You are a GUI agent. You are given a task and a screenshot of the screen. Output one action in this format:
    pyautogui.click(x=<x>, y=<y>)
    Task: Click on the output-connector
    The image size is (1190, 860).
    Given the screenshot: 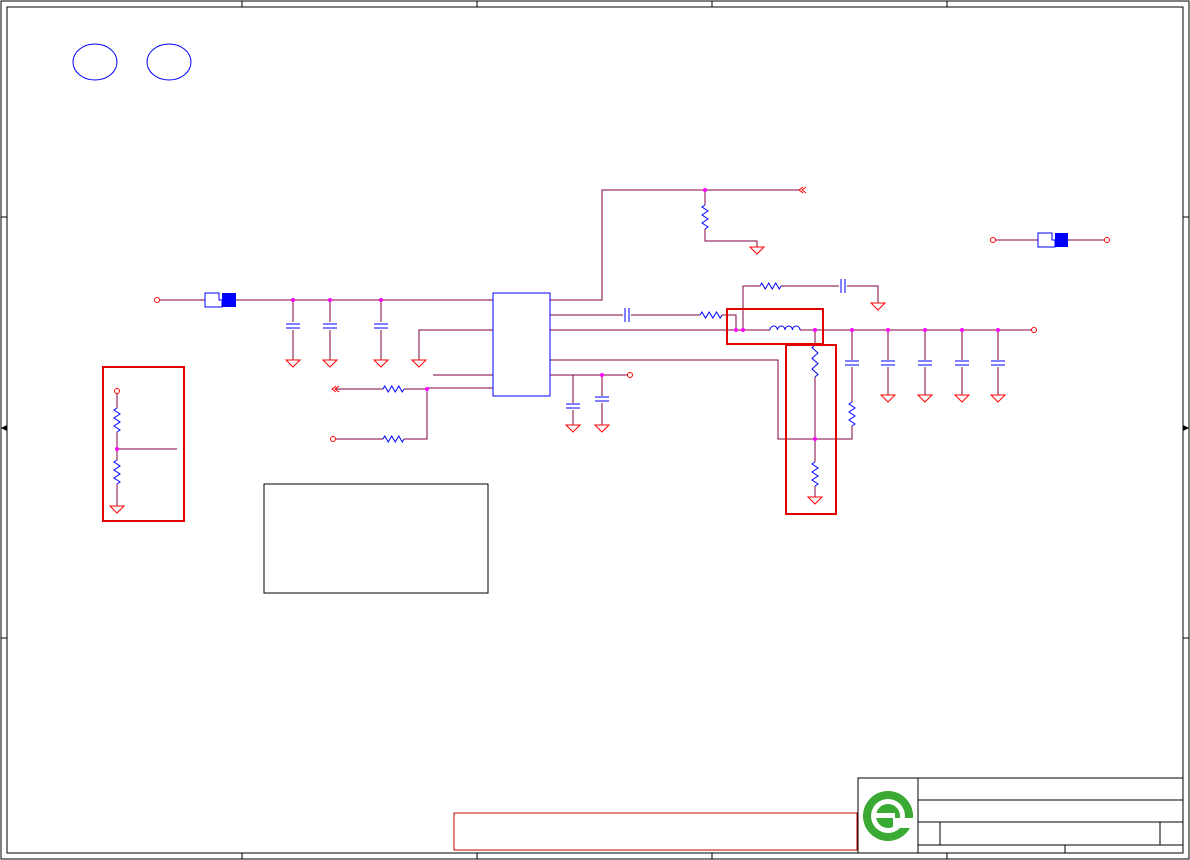 What is the action you would take?
    pyautogui.click(x=1052, y=240)
    